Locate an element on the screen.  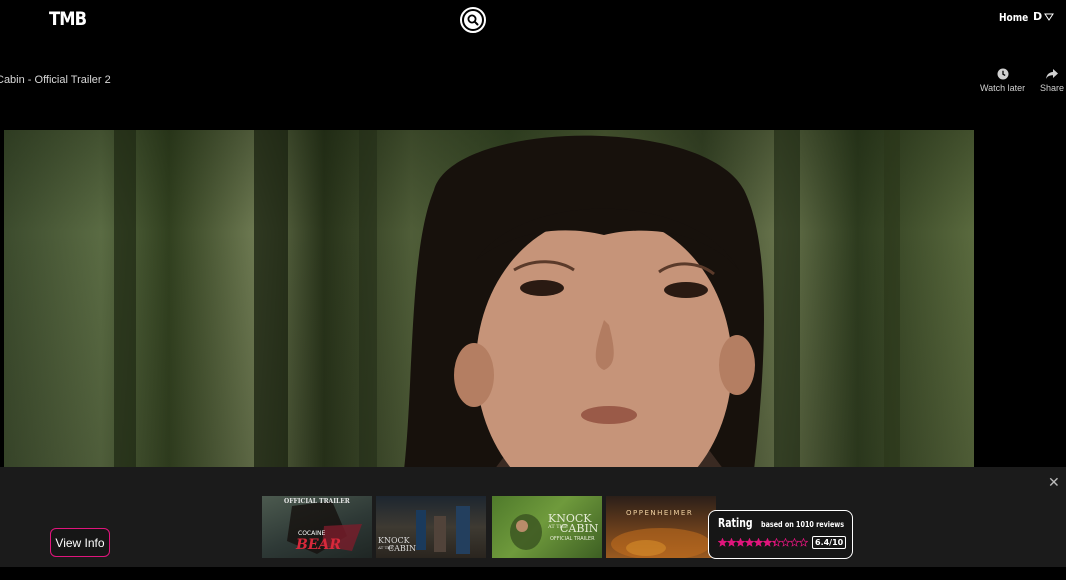
thumbnail-title-line1: OPPENHEIMER is located at coordinates (660, 513).